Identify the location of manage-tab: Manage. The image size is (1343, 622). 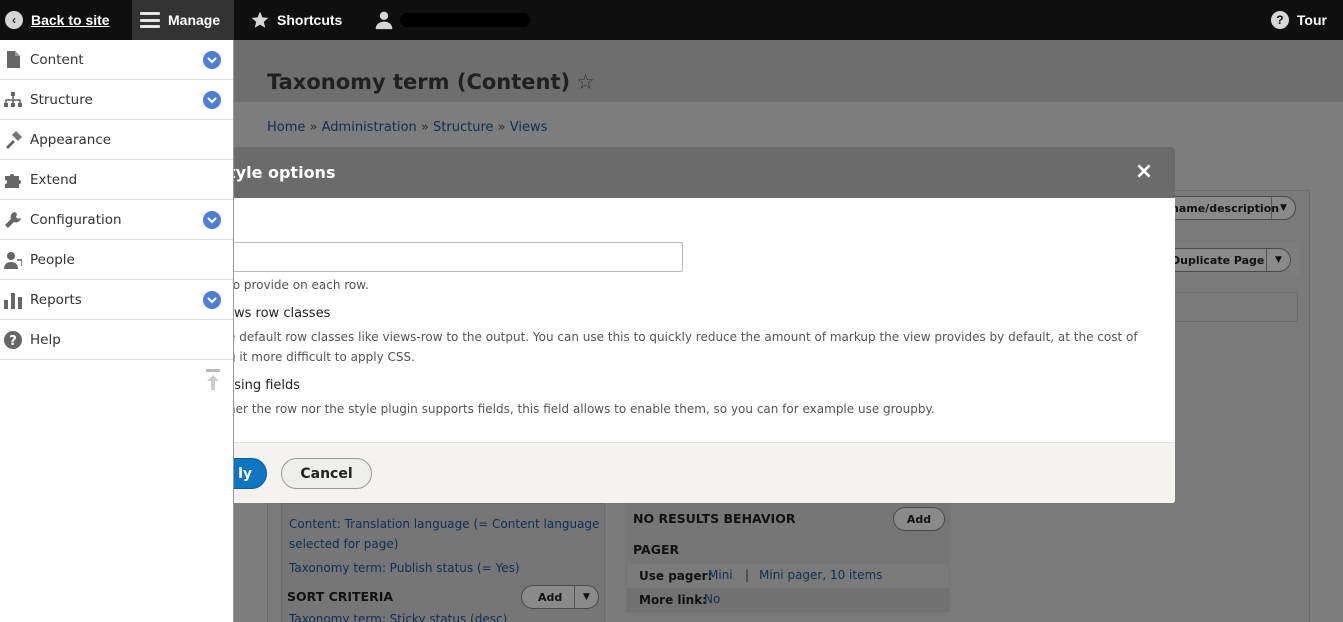
(183, 20).